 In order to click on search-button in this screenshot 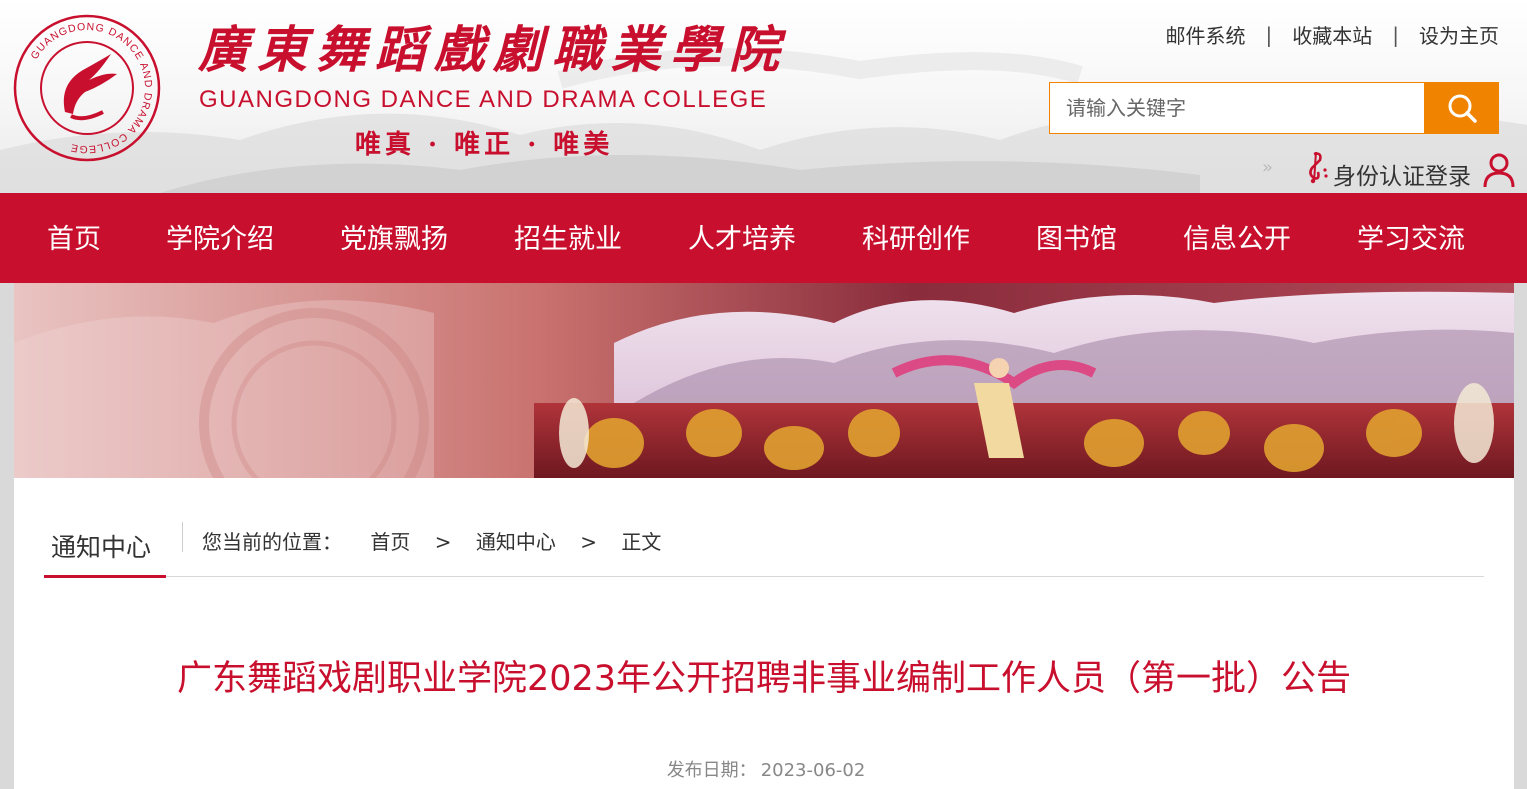, I will do `click(1462, 108)`.